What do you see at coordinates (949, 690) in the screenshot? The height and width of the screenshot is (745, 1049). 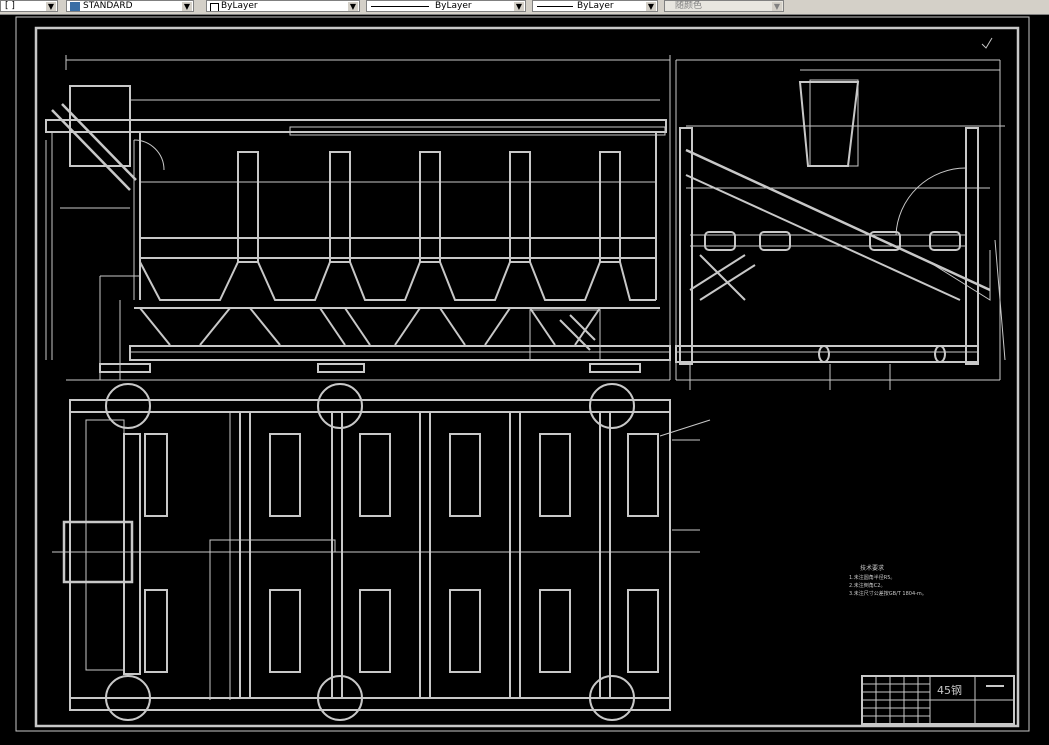 I see `material-label: 45钢` at bounding box center [949, 690].